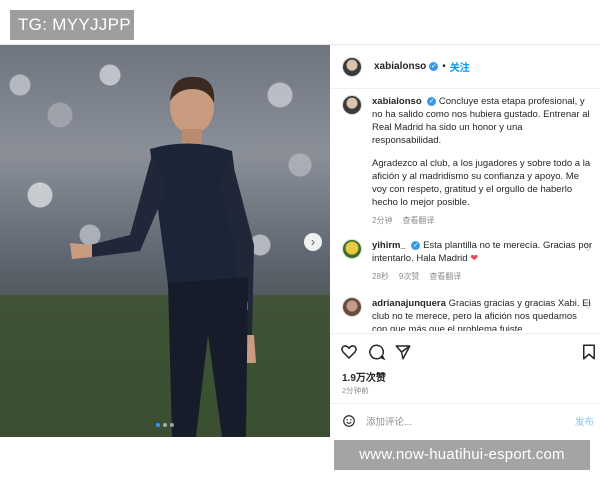  I want to click on watermark: www.now-huatihui-esport.com, so click(462, 455).